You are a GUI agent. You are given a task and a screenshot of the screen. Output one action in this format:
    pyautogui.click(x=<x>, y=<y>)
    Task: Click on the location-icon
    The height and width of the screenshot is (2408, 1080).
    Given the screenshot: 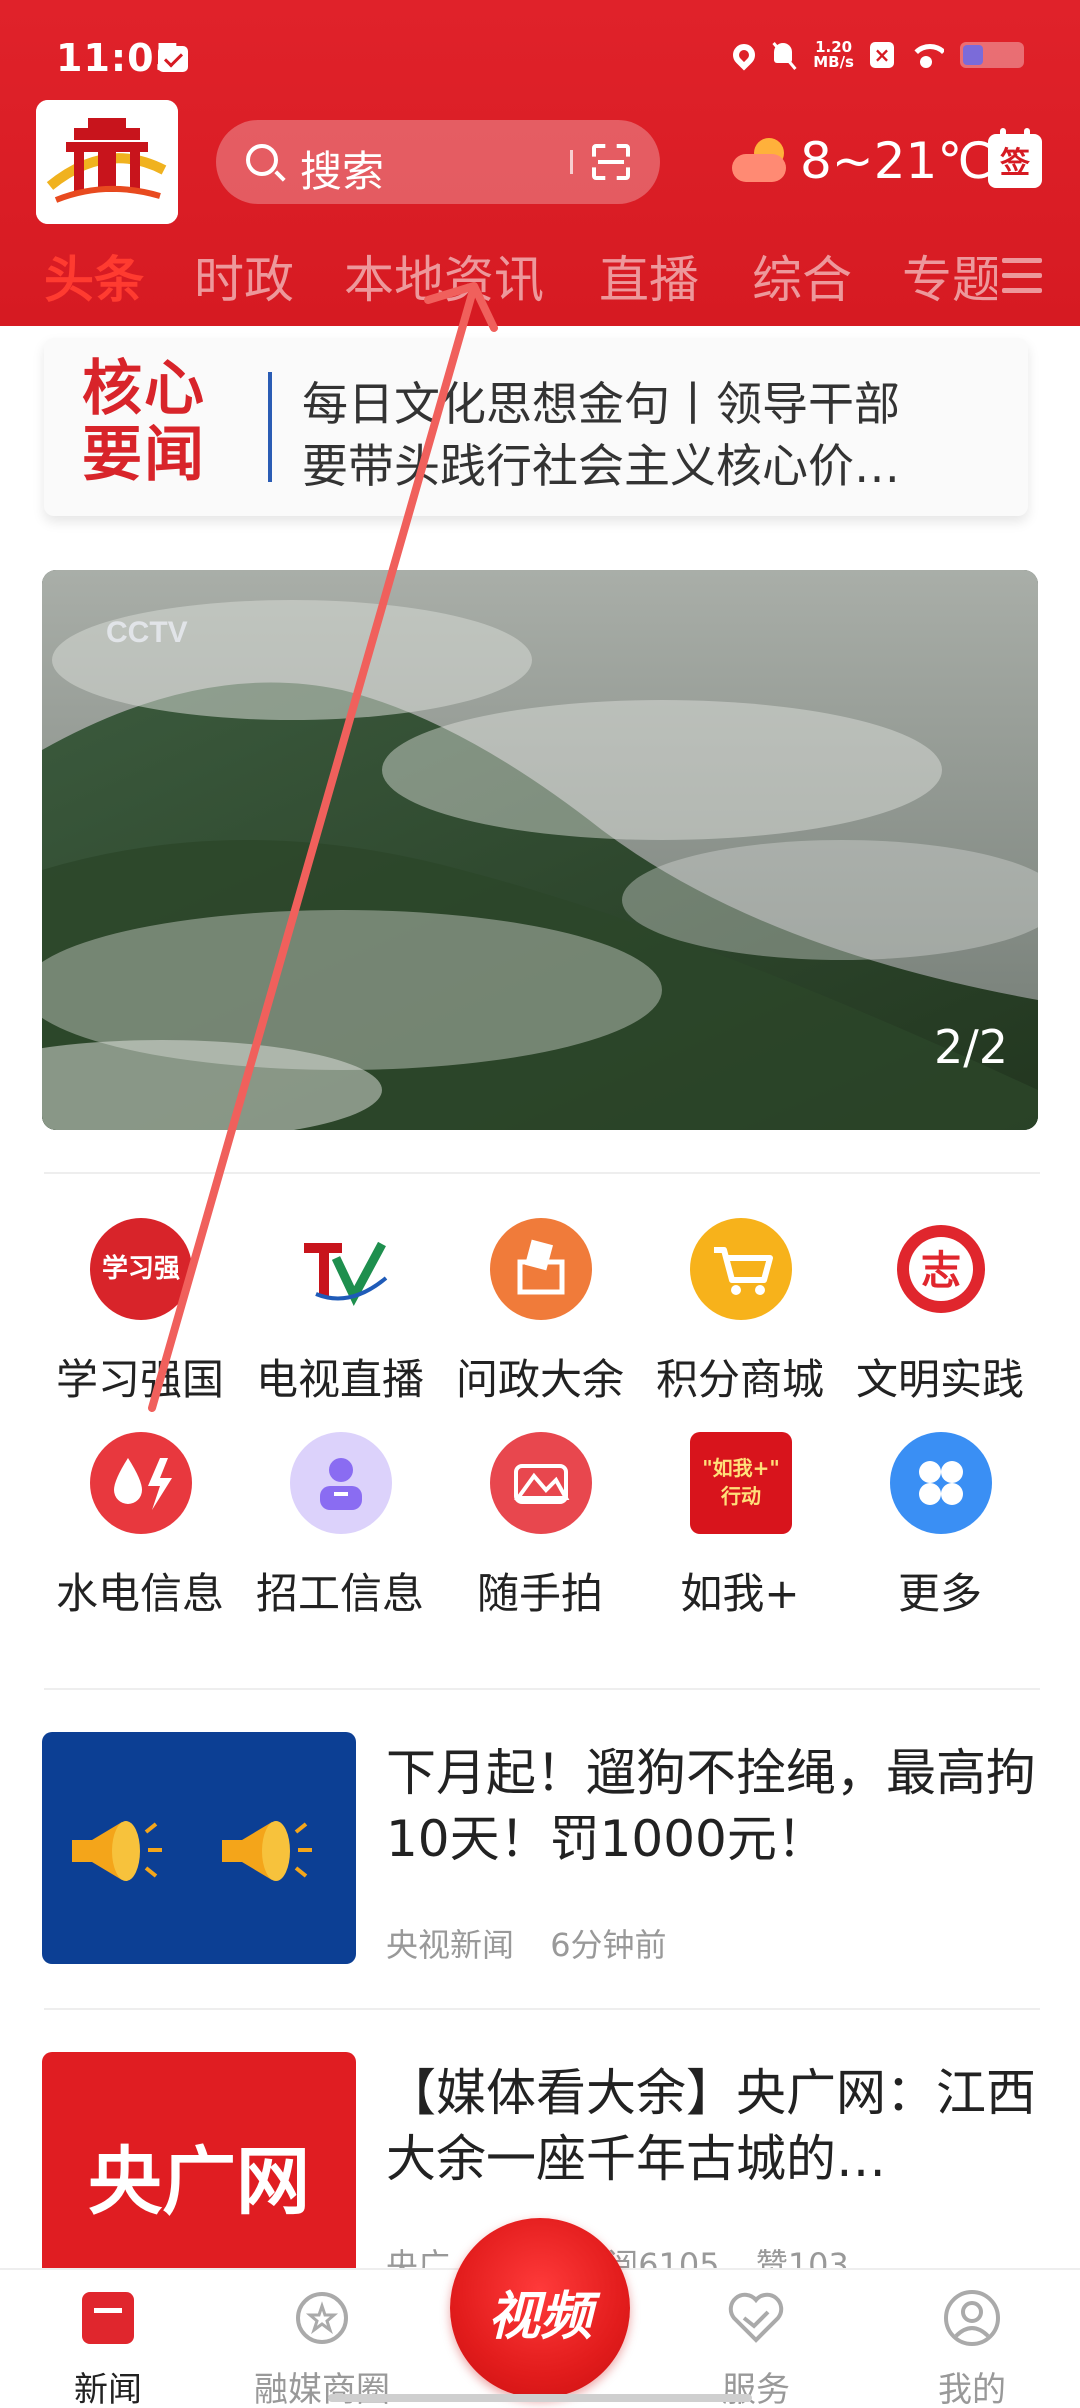 What is the action you would take?
    pyautogui.click(x=744, y=55)
    